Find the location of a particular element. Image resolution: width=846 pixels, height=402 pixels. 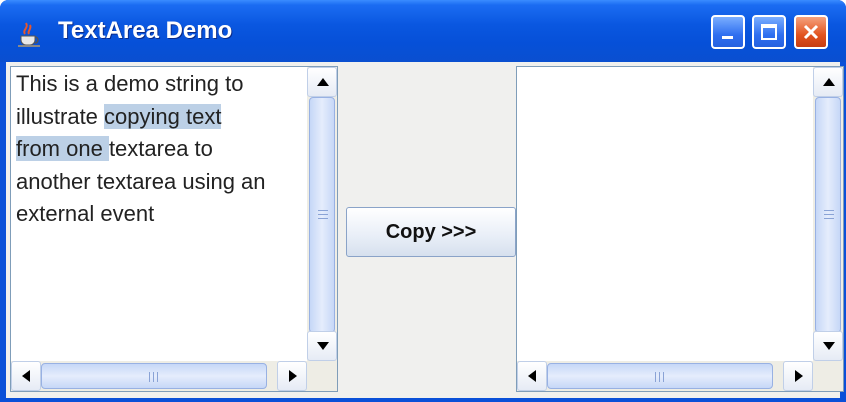

text-segment: another textarea using an is located at coordinates (141, 181).